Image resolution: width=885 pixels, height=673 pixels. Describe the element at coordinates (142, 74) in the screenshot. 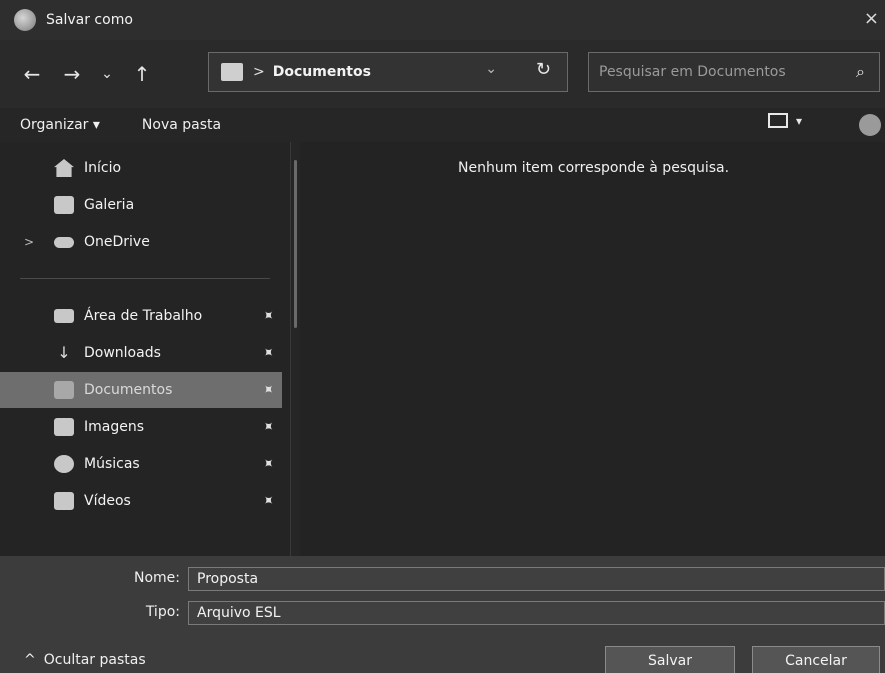

I see `up-icon: ↑` at that location.